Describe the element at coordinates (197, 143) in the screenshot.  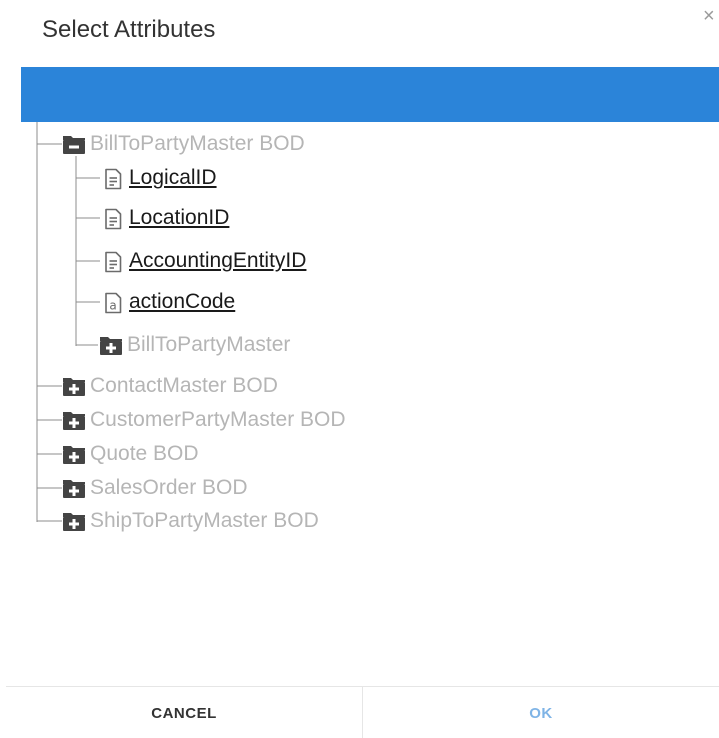
I see `tree-folder-label: BillToPartyMaster BOD` at that location.